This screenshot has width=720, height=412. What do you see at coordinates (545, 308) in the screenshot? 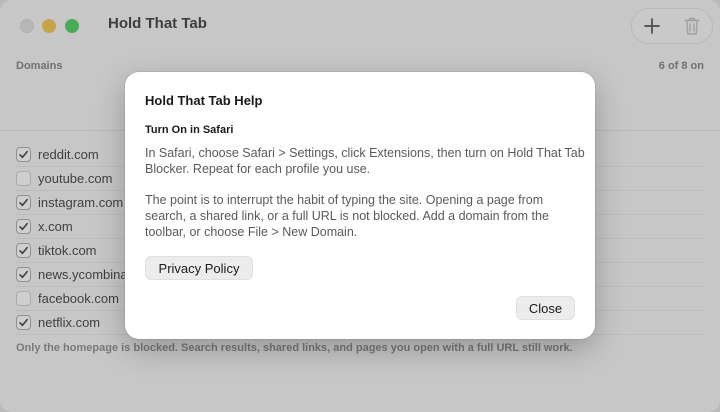
I see `close-button: Close` at bounding box center [545, 308].